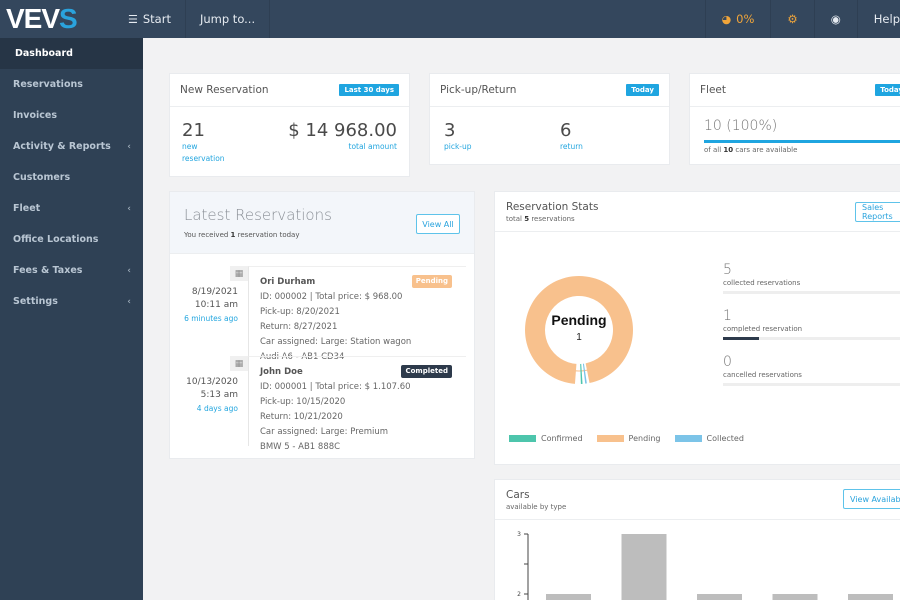 Image resolution: width=900 pixels, height=600 pixels. I want to click on reservation-time: 5:13 am, so click(219, 395).